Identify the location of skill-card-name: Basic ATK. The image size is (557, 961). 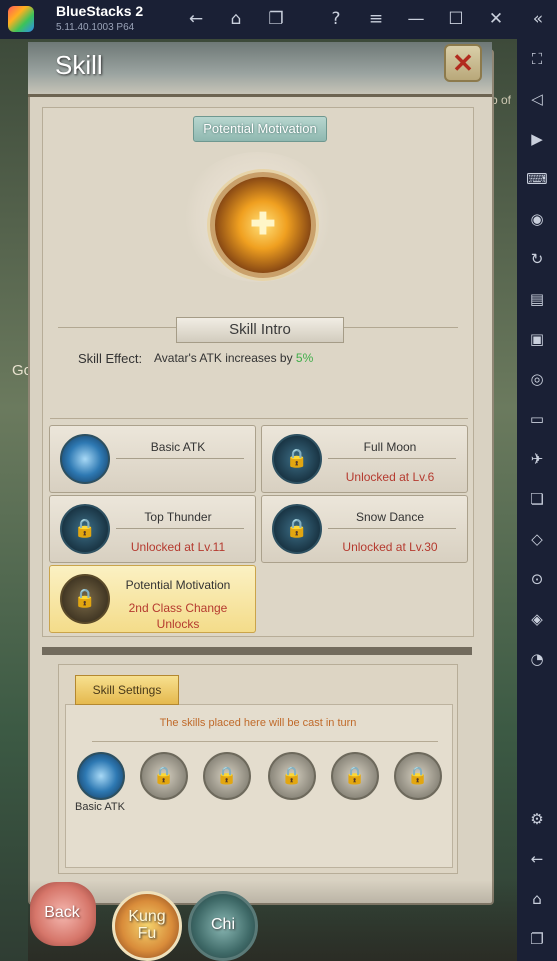
(178, 447).